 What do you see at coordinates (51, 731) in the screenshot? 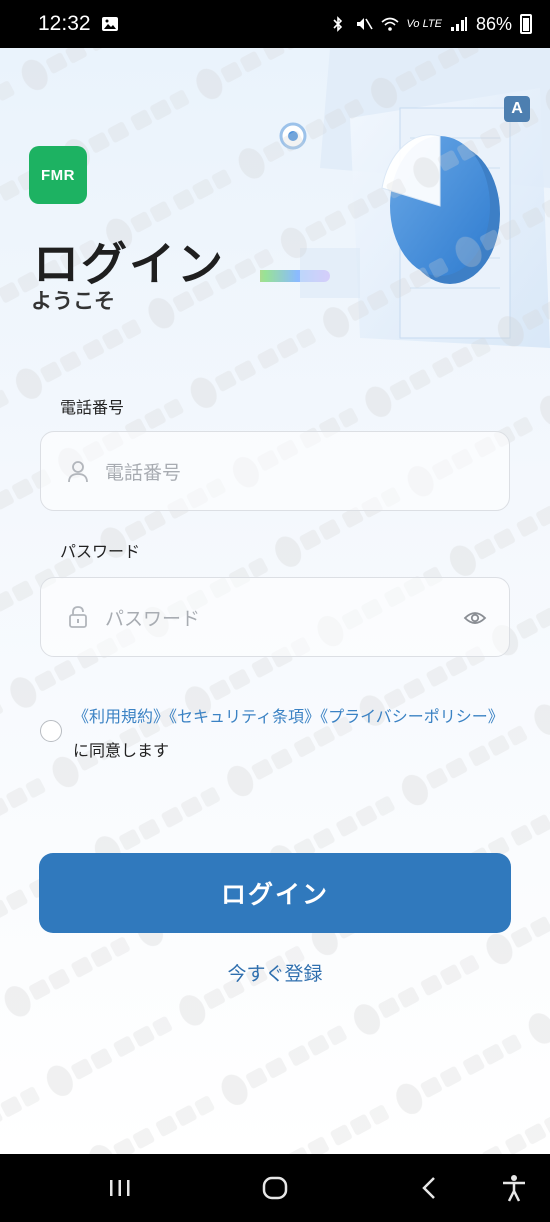
I see `terms-checkbox` at bounding box center [51, 731].